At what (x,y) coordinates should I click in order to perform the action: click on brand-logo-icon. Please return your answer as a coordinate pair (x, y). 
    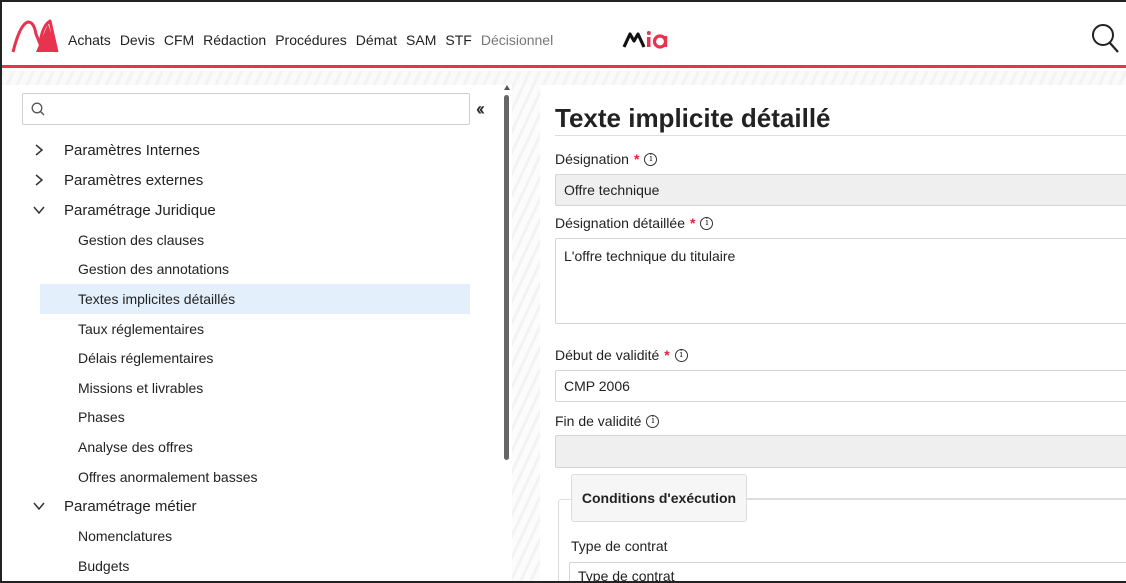
    Looking at the image, I should click on (35, 36).